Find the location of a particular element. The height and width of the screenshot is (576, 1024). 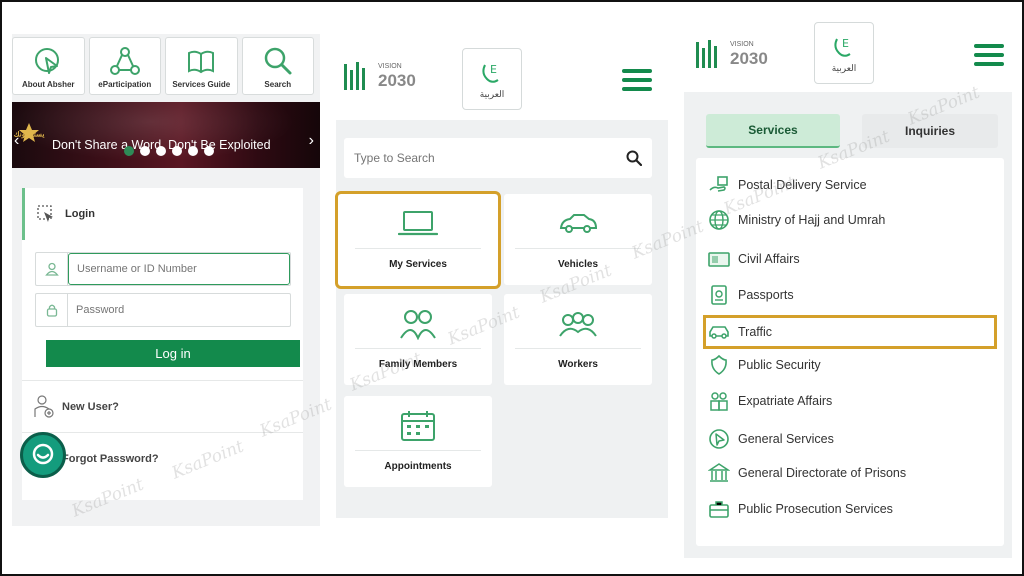

service-prisons: General Directorate of Prisons is located at coordinates (851, 473).